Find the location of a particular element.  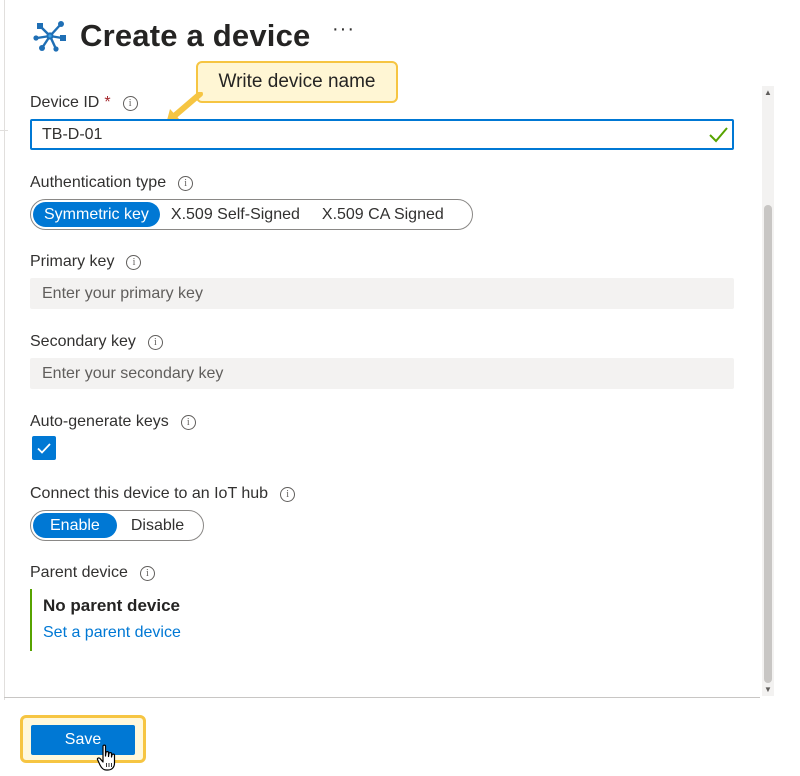

hand-cursor-icon is located at coordinates (106, 757).